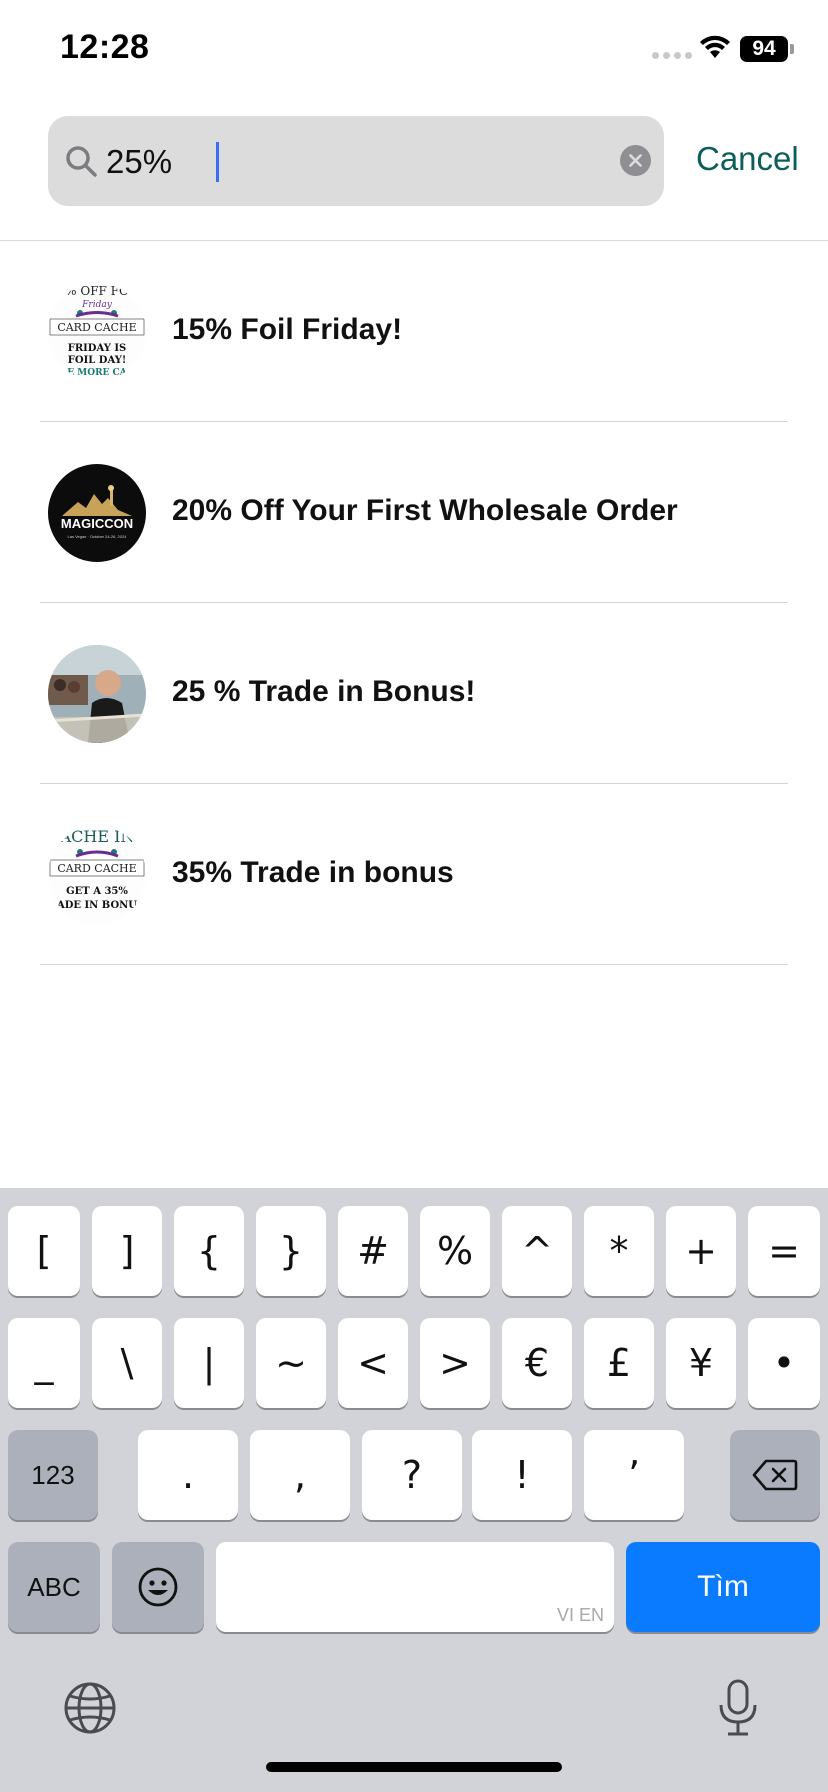  I want to click on svg-text: E MORE CA, so click(97, 373).